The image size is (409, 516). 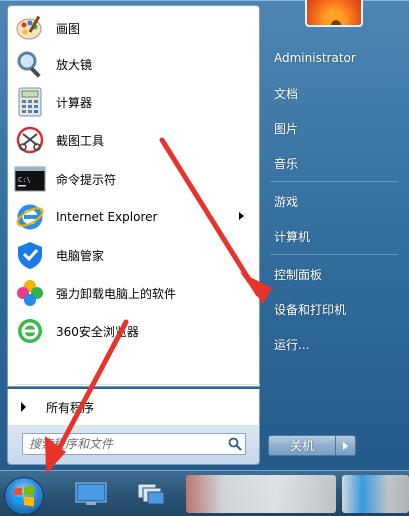 I want to click on search-box, so click(x=134, y=444).